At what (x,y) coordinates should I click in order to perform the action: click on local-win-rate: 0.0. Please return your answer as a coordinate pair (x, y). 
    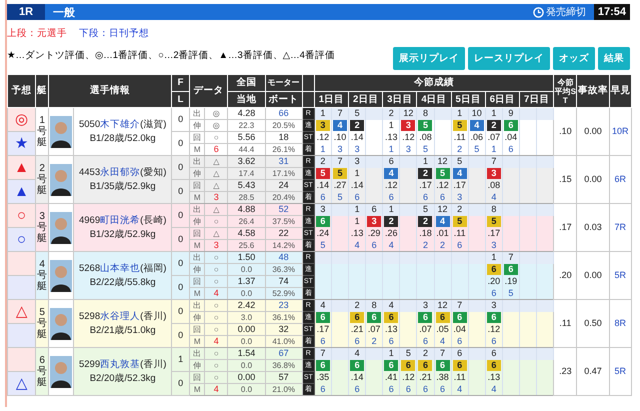
    Looking at the image, I should click on (247, 390).